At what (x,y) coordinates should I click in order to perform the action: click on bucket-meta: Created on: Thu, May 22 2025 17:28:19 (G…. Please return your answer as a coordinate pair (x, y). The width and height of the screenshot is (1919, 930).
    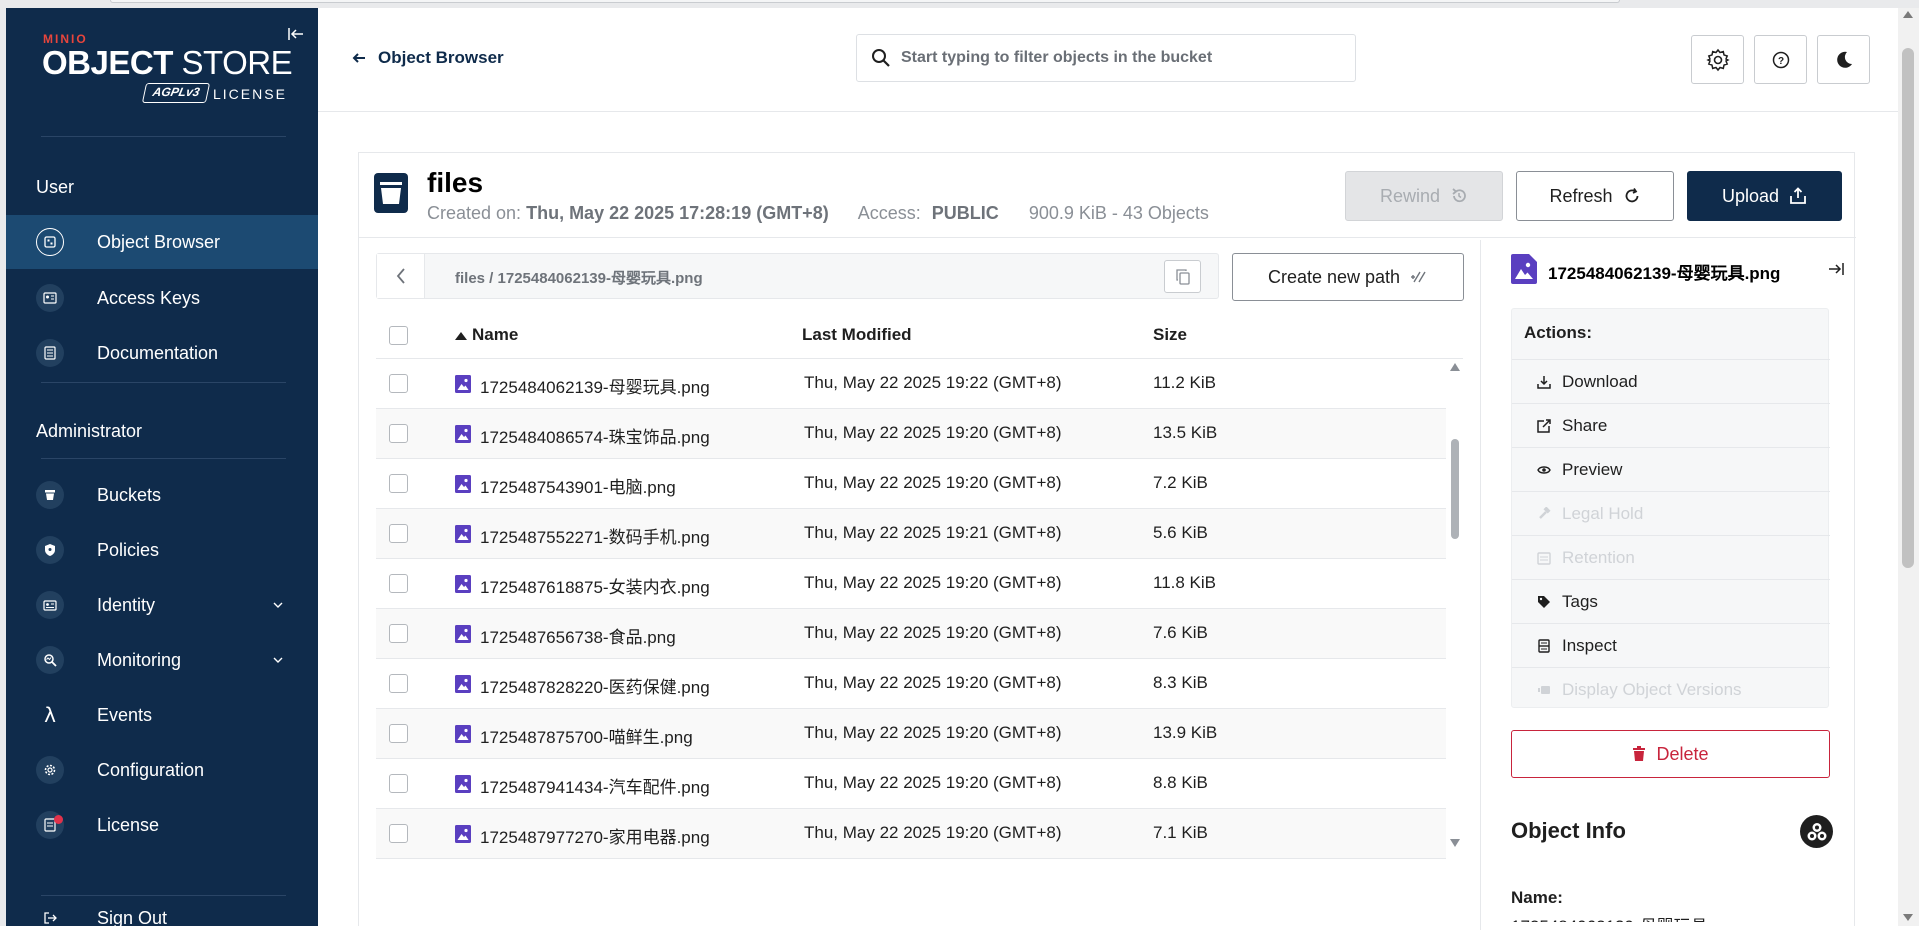
    Looking at the image, I should click on (818, 213).